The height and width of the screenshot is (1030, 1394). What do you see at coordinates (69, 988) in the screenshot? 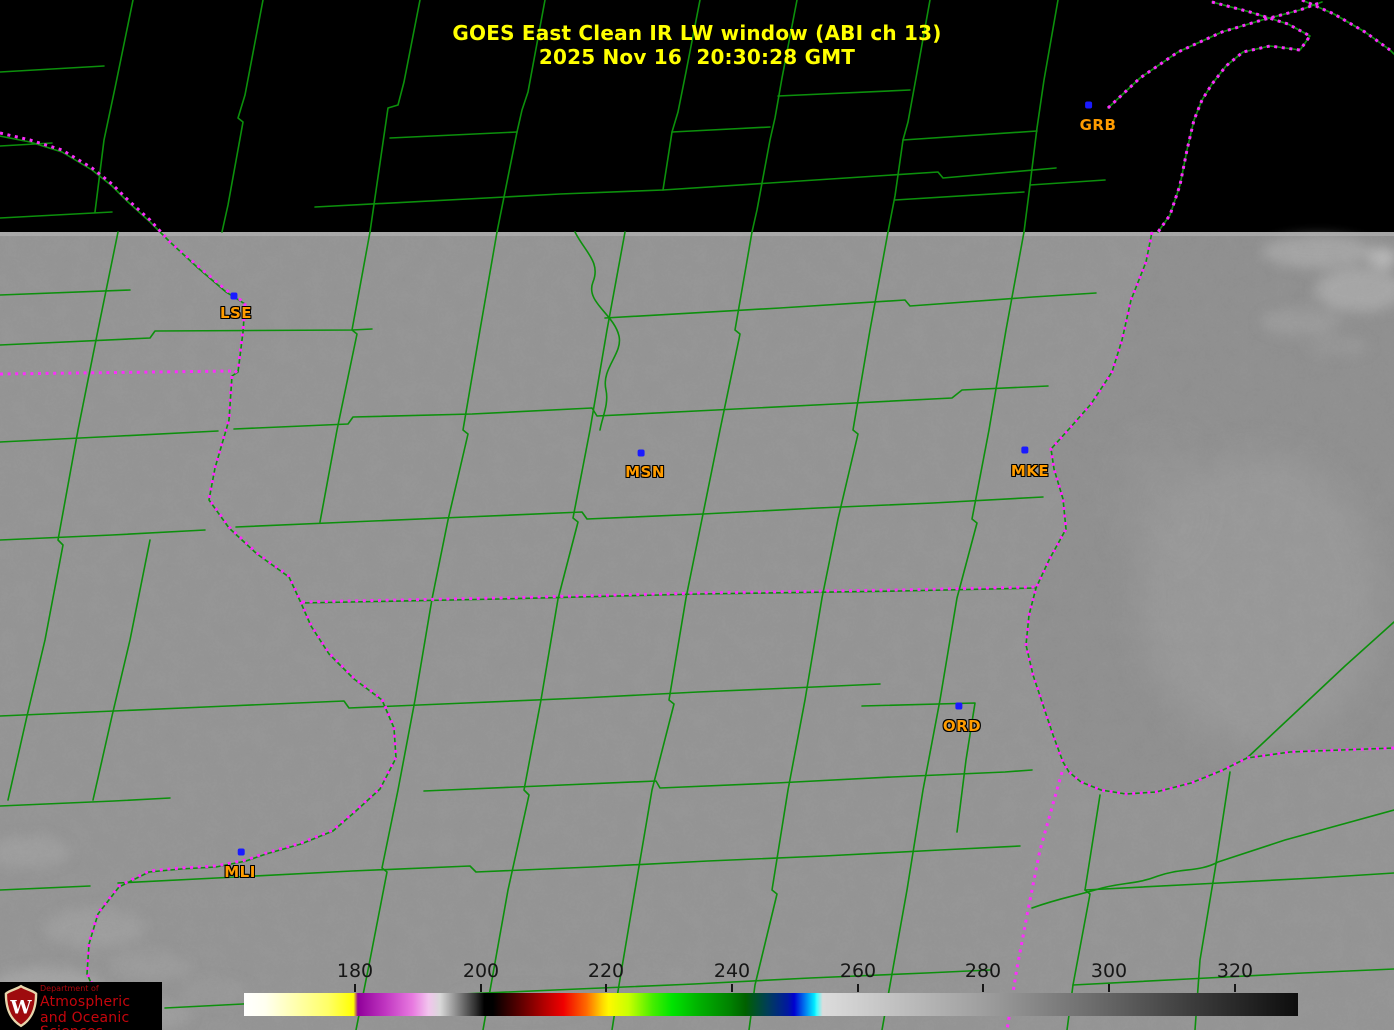
I see `logo-dept-line: Department of` at bounding box center [69, 988].